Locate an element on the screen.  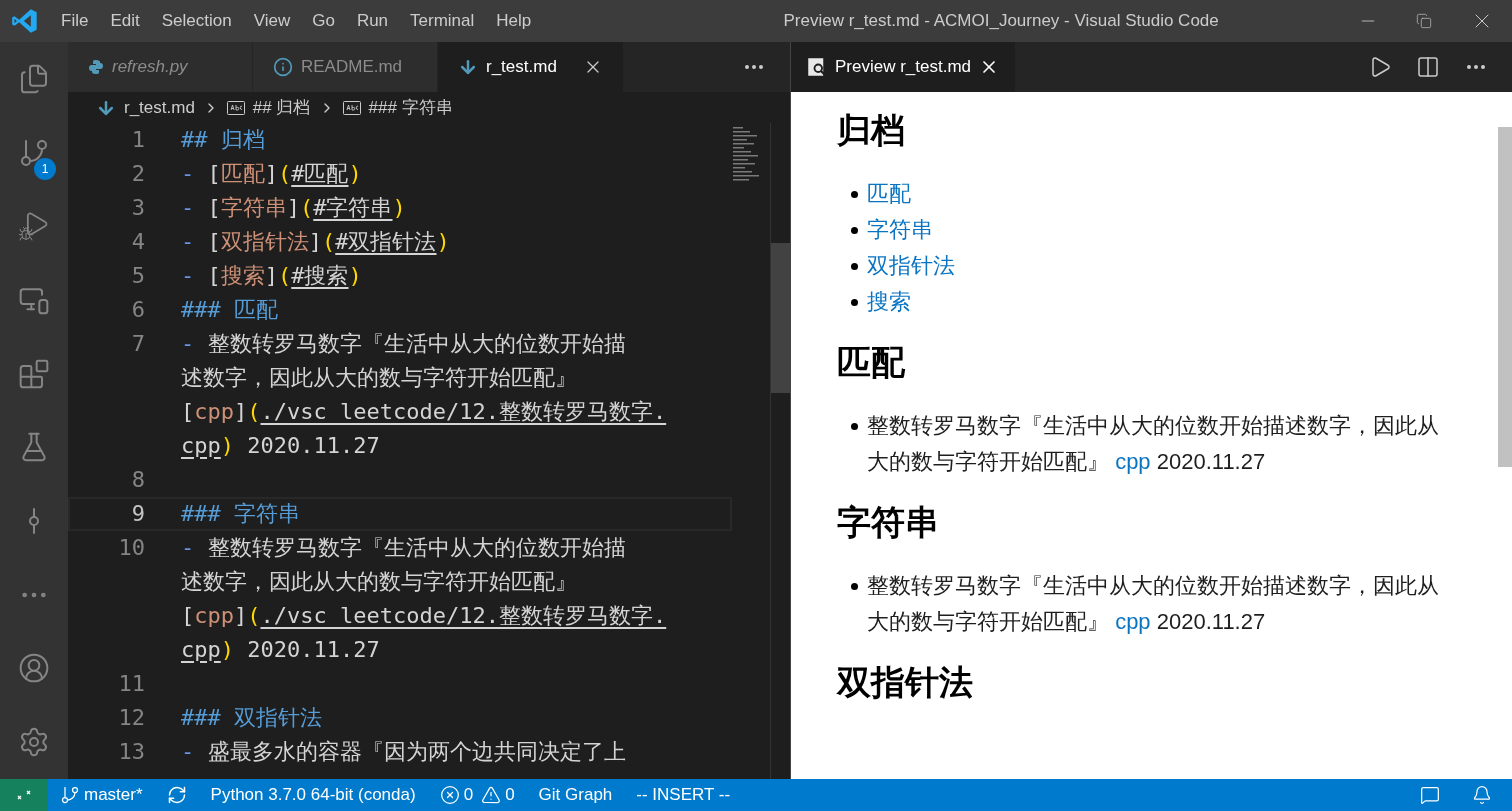
code-token: 匹配 is located at coordinates (242, 174).